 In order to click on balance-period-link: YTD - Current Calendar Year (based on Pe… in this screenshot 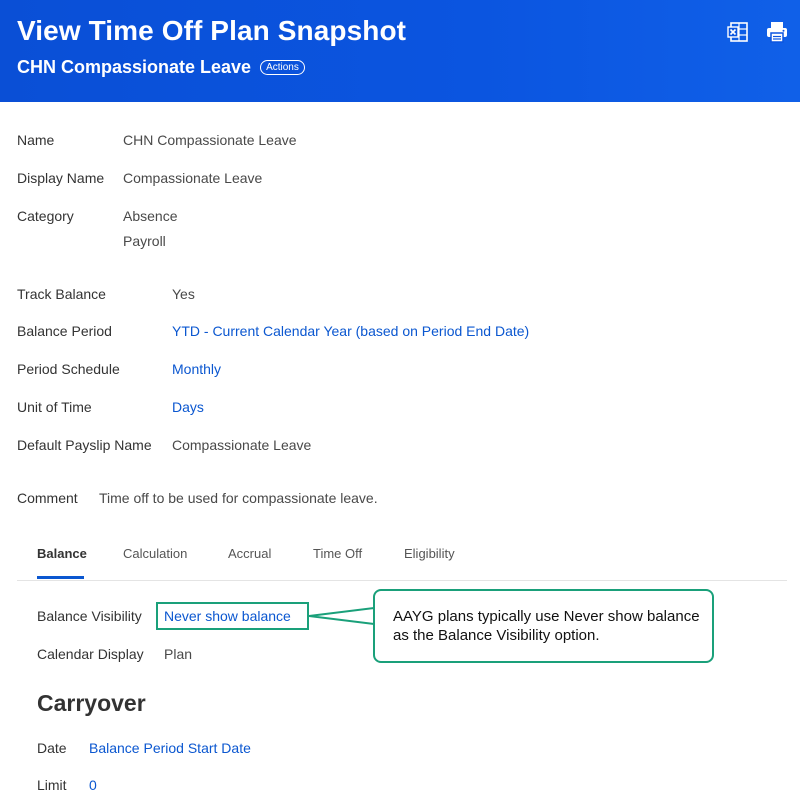, I will do `click(350, 331)`.